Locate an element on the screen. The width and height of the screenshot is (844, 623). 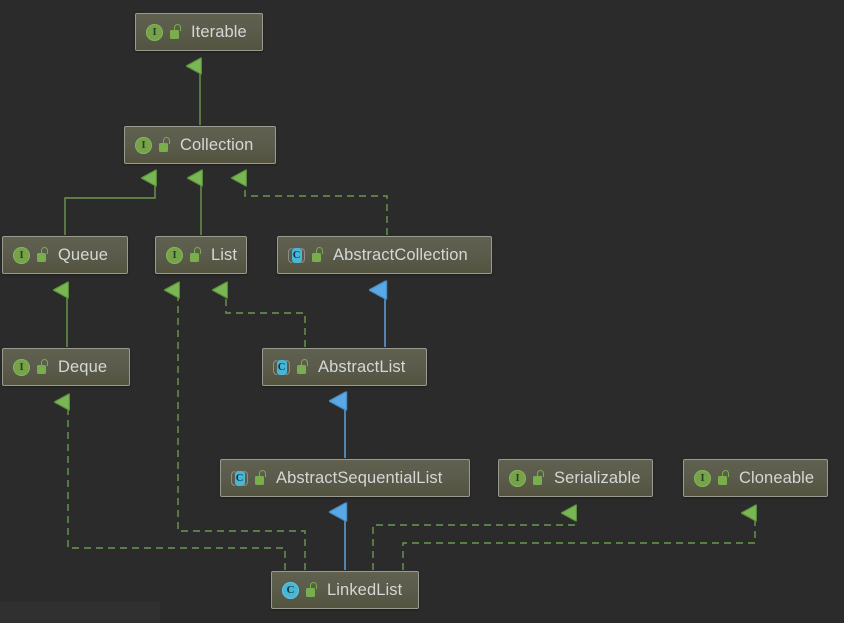
node-label-abstractcollection: AbstractCollection is located at coordinates (400, 254).